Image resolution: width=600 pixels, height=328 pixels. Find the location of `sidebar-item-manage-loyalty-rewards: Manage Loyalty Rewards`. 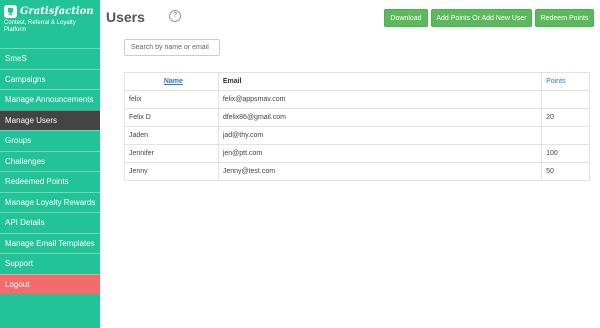

sidebar-item-manage-loyalty-rewards: Manage Loyalty Rewards is located at coordinates (50, 202).